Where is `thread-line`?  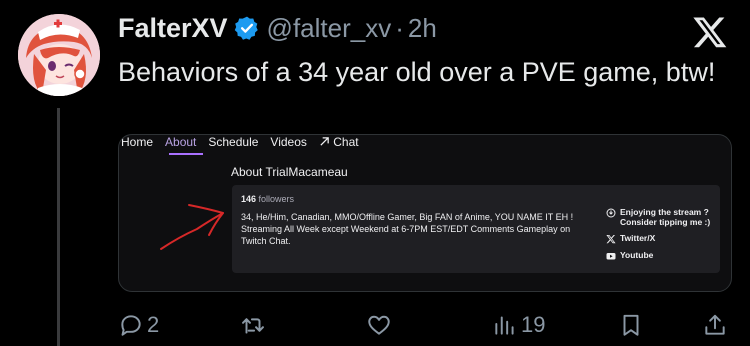 thread-line is located at coordinates (58, 227).